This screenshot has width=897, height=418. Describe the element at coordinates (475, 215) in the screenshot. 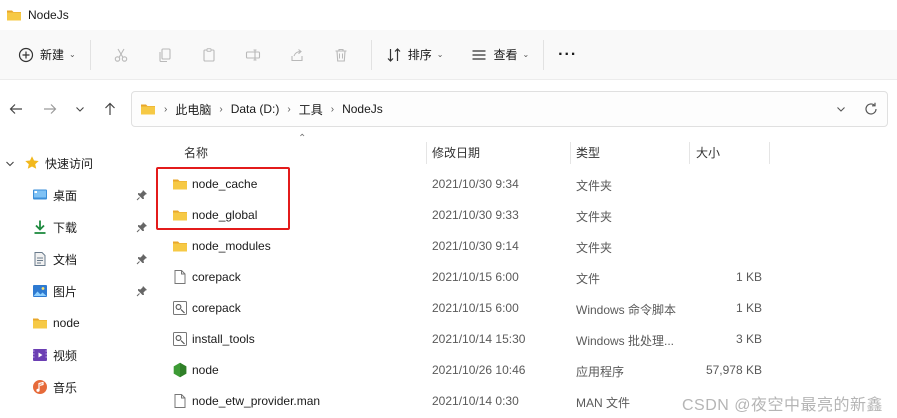

I see `file-modified: 2021/10/30 9:33` at that location.